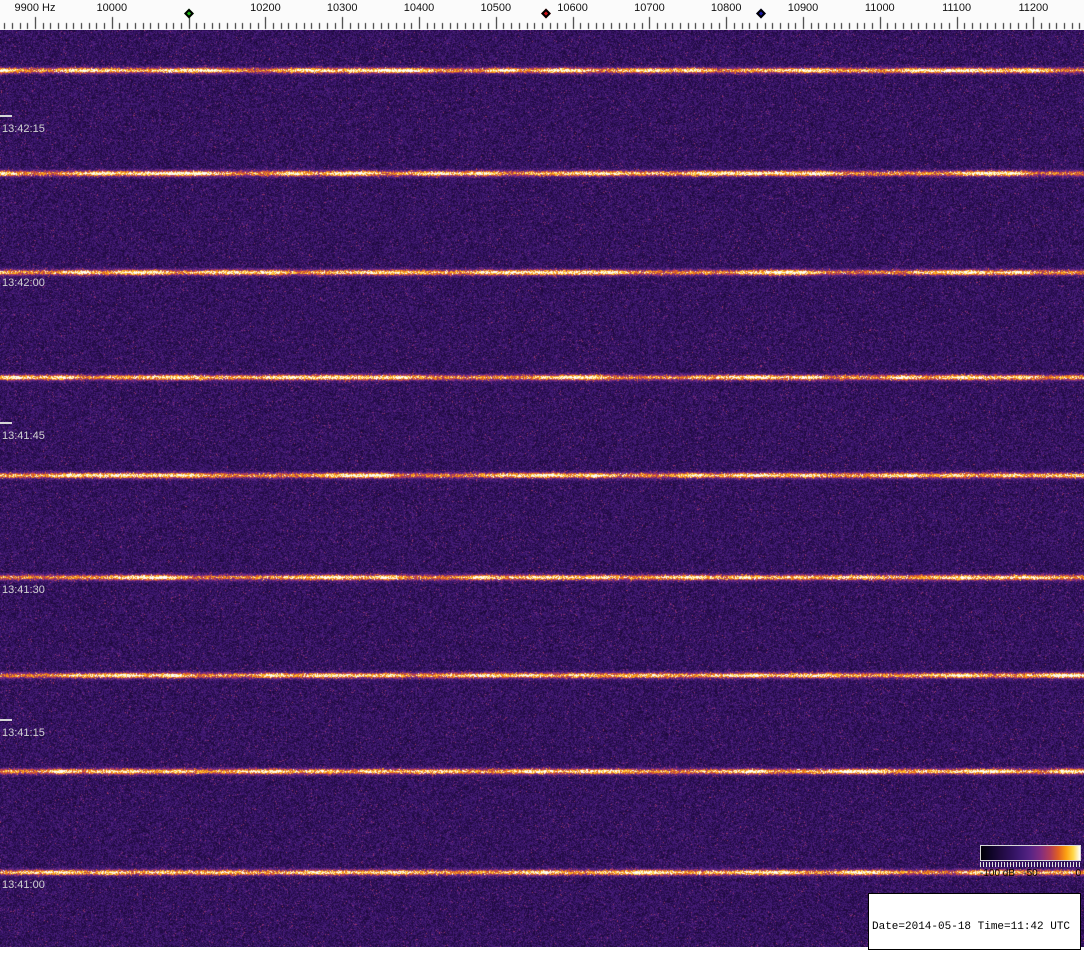 The width and height of the screenshot is (1084, 953). Describe the element at coordinates (496, 8) in the screenshot. I see `freq-tick-label: 10500` at that location.